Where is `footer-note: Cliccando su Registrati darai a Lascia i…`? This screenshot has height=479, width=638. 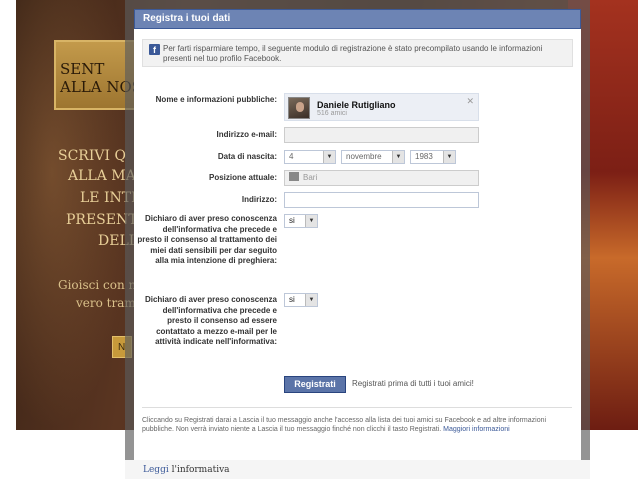
footer-note: Cliccando su Registrati darai a Lascia i… is located at coordinates (357, 429).